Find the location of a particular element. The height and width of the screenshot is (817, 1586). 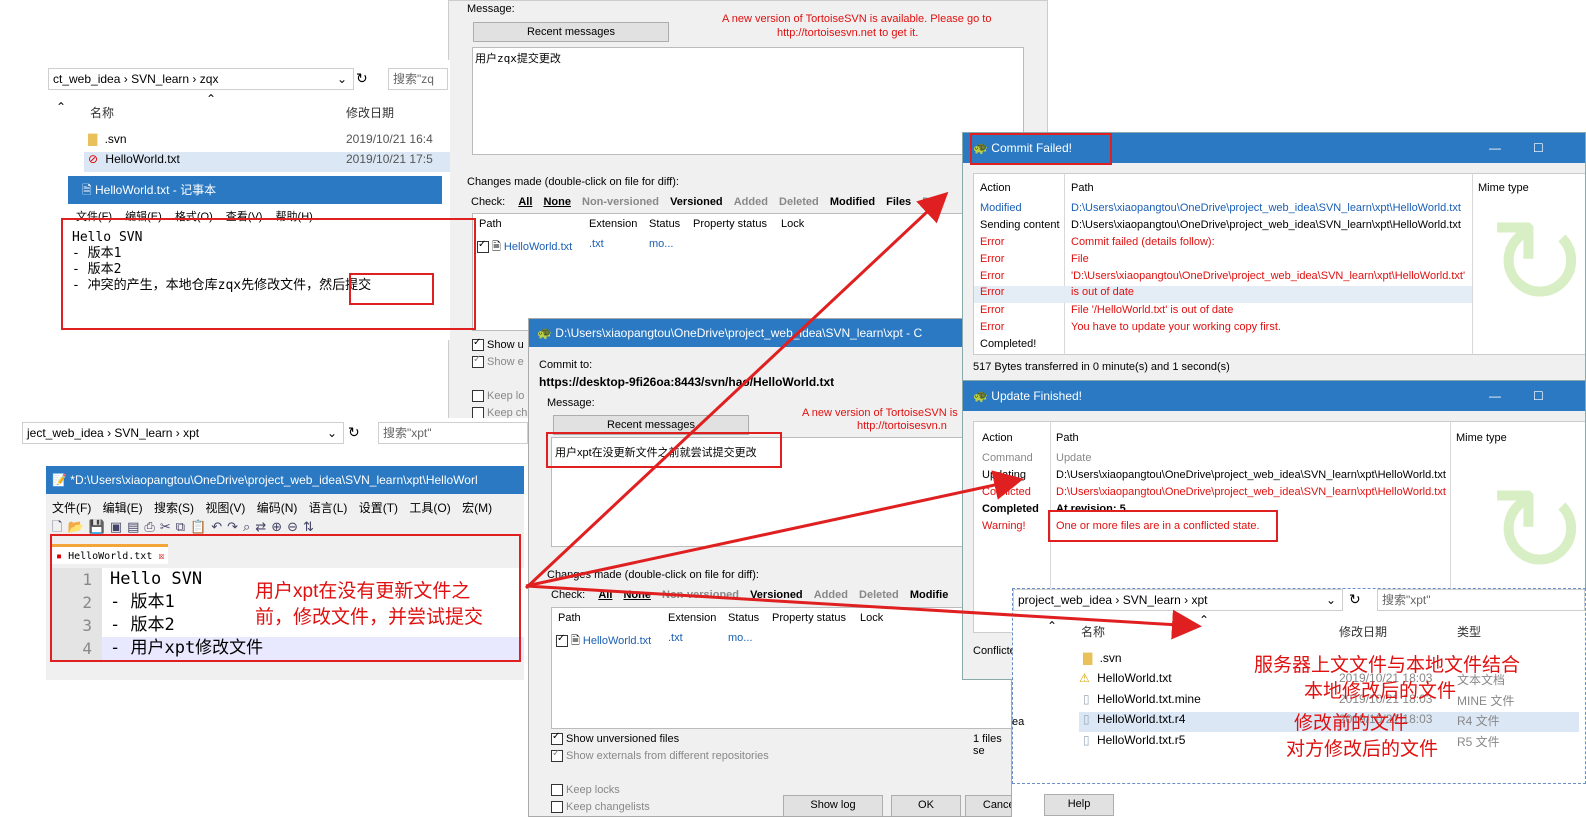

arrow-to-update-finished is located at coordinates (774, 529).